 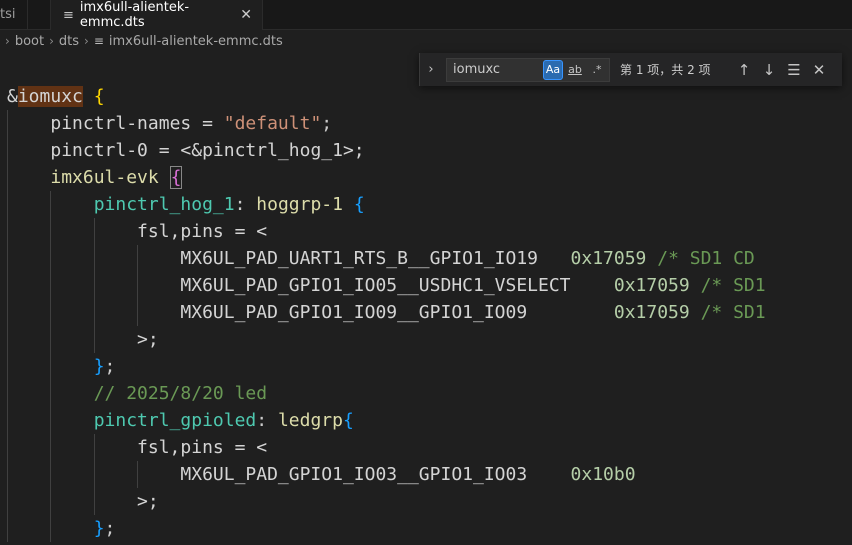 I want to click on breadcrumb-item-file: imx6ull-alientek-emmc.dts, so click(x=196, y=41).